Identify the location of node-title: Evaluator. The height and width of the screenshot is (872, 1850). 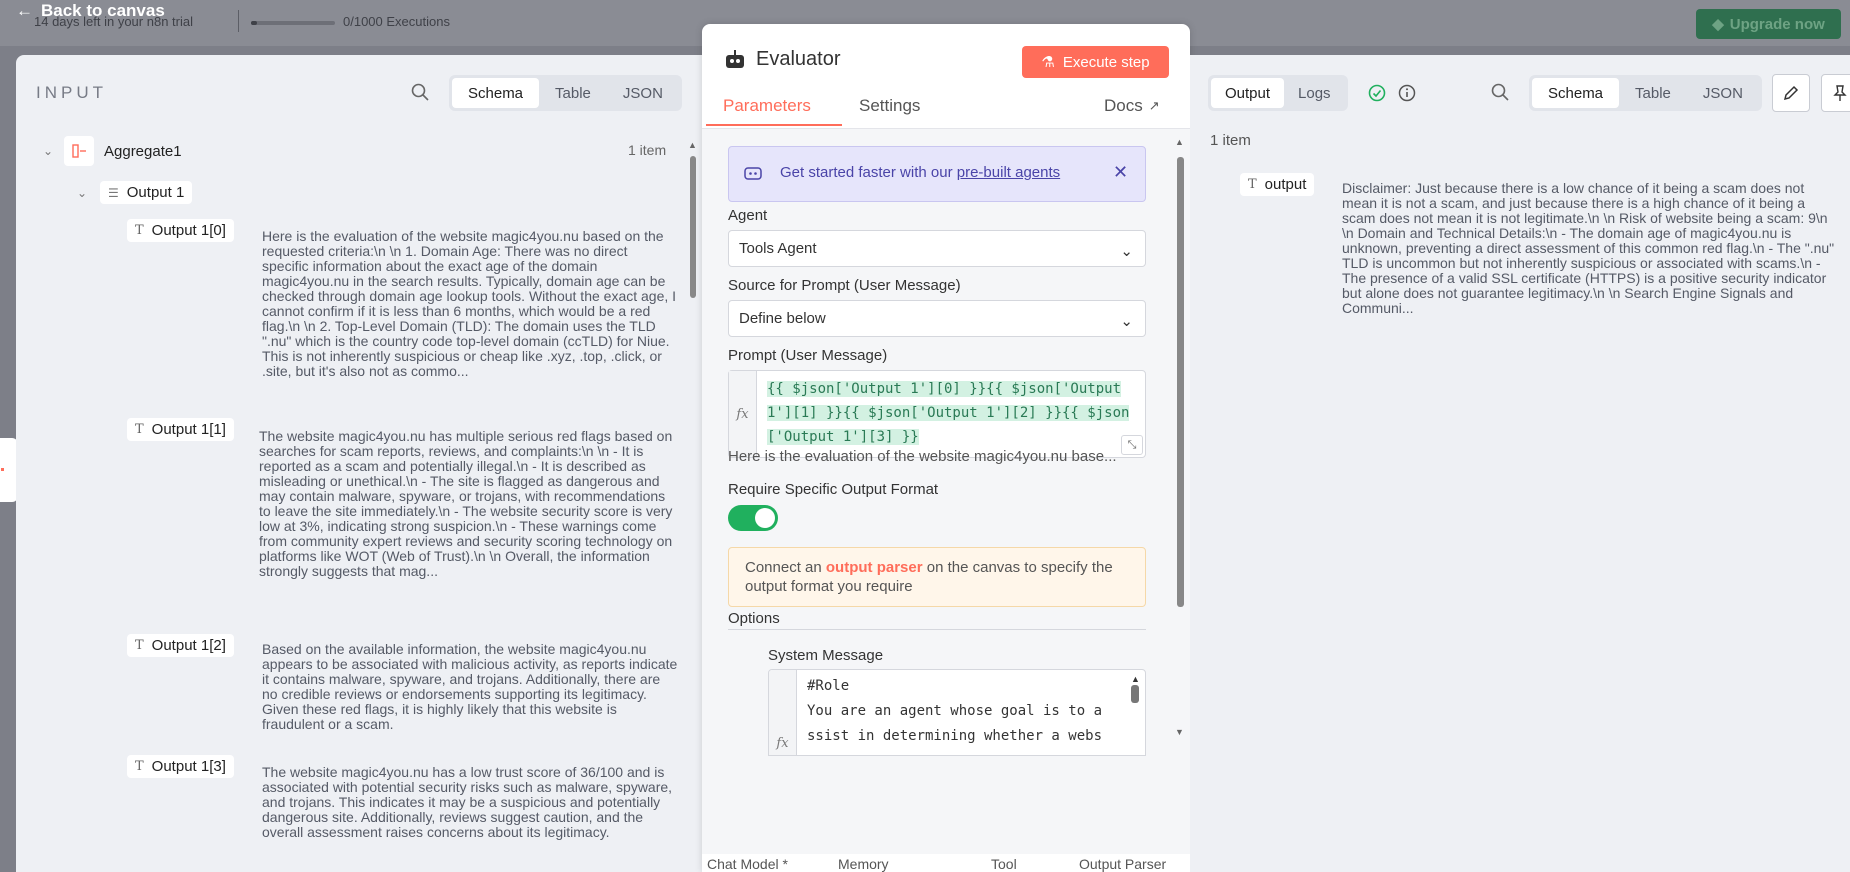
(798, 59).